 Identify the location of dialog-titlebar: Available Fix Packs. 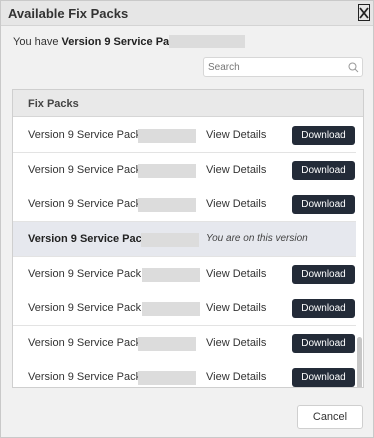
(187, 13).